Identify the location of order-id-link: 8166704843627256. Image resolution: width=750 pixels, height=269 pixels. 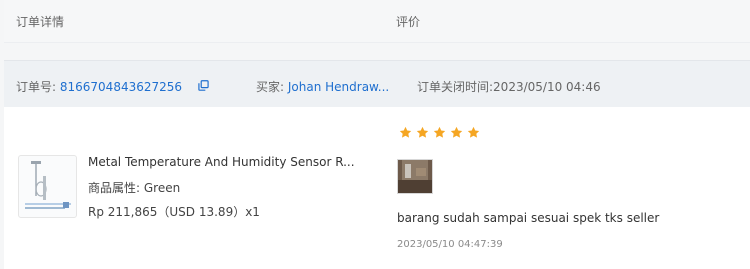
(121, 87).